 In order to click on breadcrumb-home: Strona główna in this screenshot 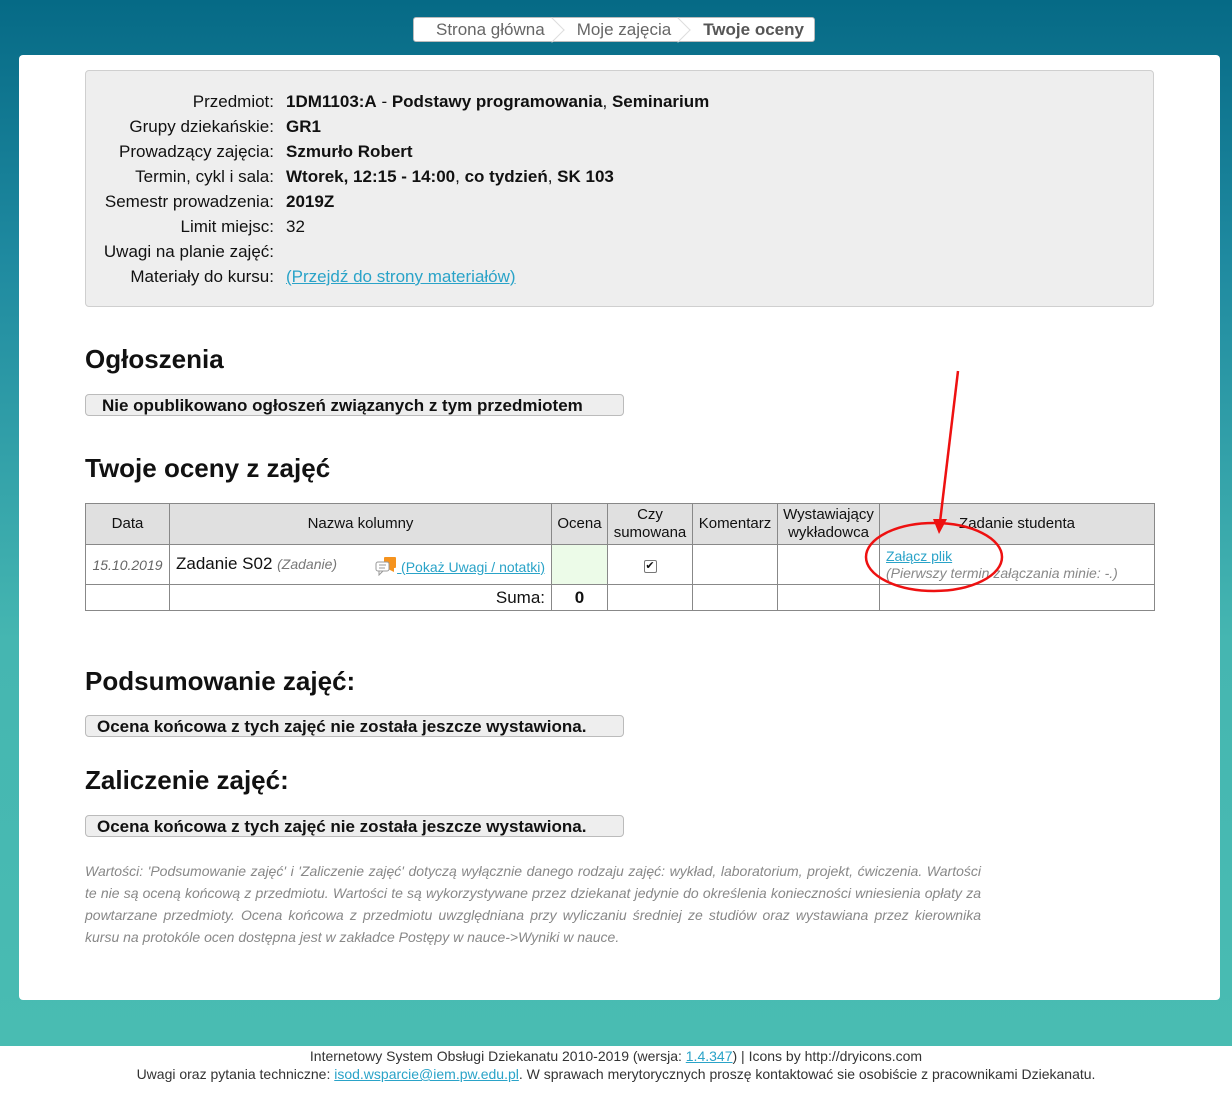, I will do `click(485, 29)`.